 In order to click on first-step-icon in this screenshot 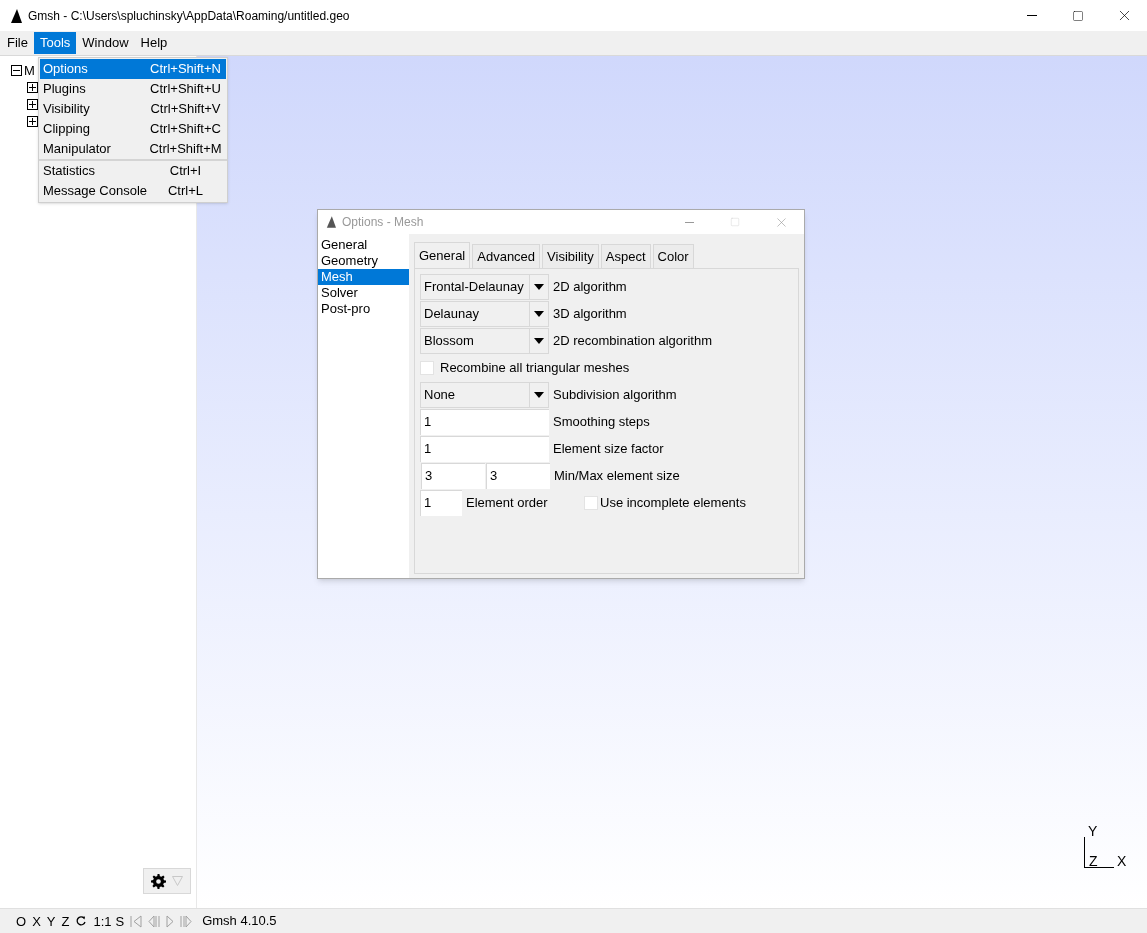, I will do `click(136, 921)`.